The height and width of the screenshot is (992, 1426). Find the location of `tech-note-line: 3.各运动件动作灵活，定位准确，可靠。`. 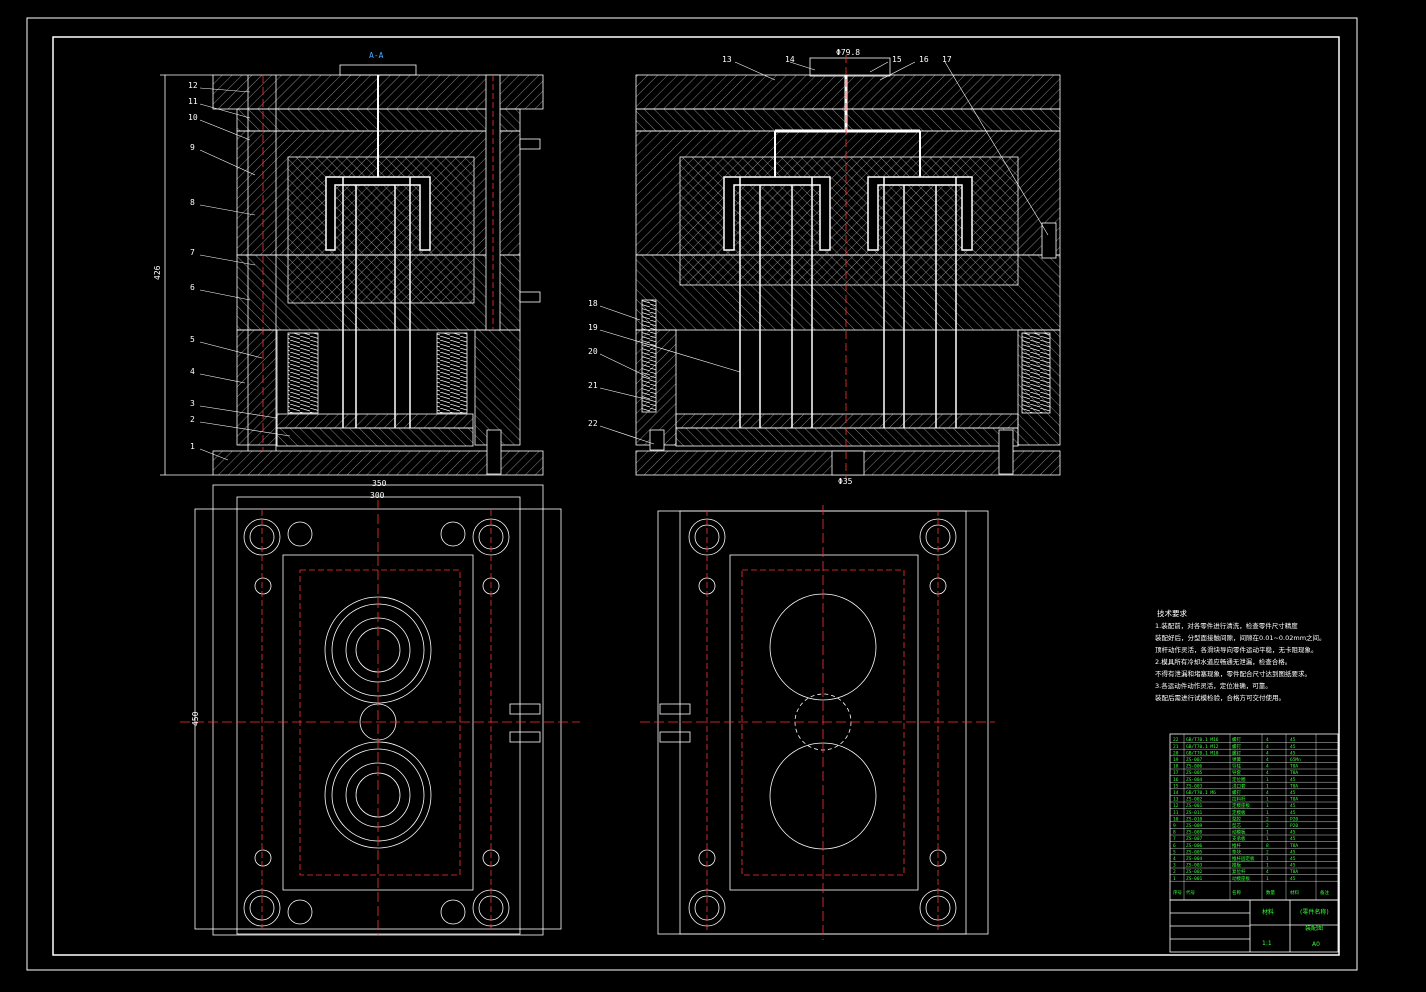

tech-note-line: 3.各运动件动作灵活，定位准确，可靠。 is located at coordinates (1213, 685).